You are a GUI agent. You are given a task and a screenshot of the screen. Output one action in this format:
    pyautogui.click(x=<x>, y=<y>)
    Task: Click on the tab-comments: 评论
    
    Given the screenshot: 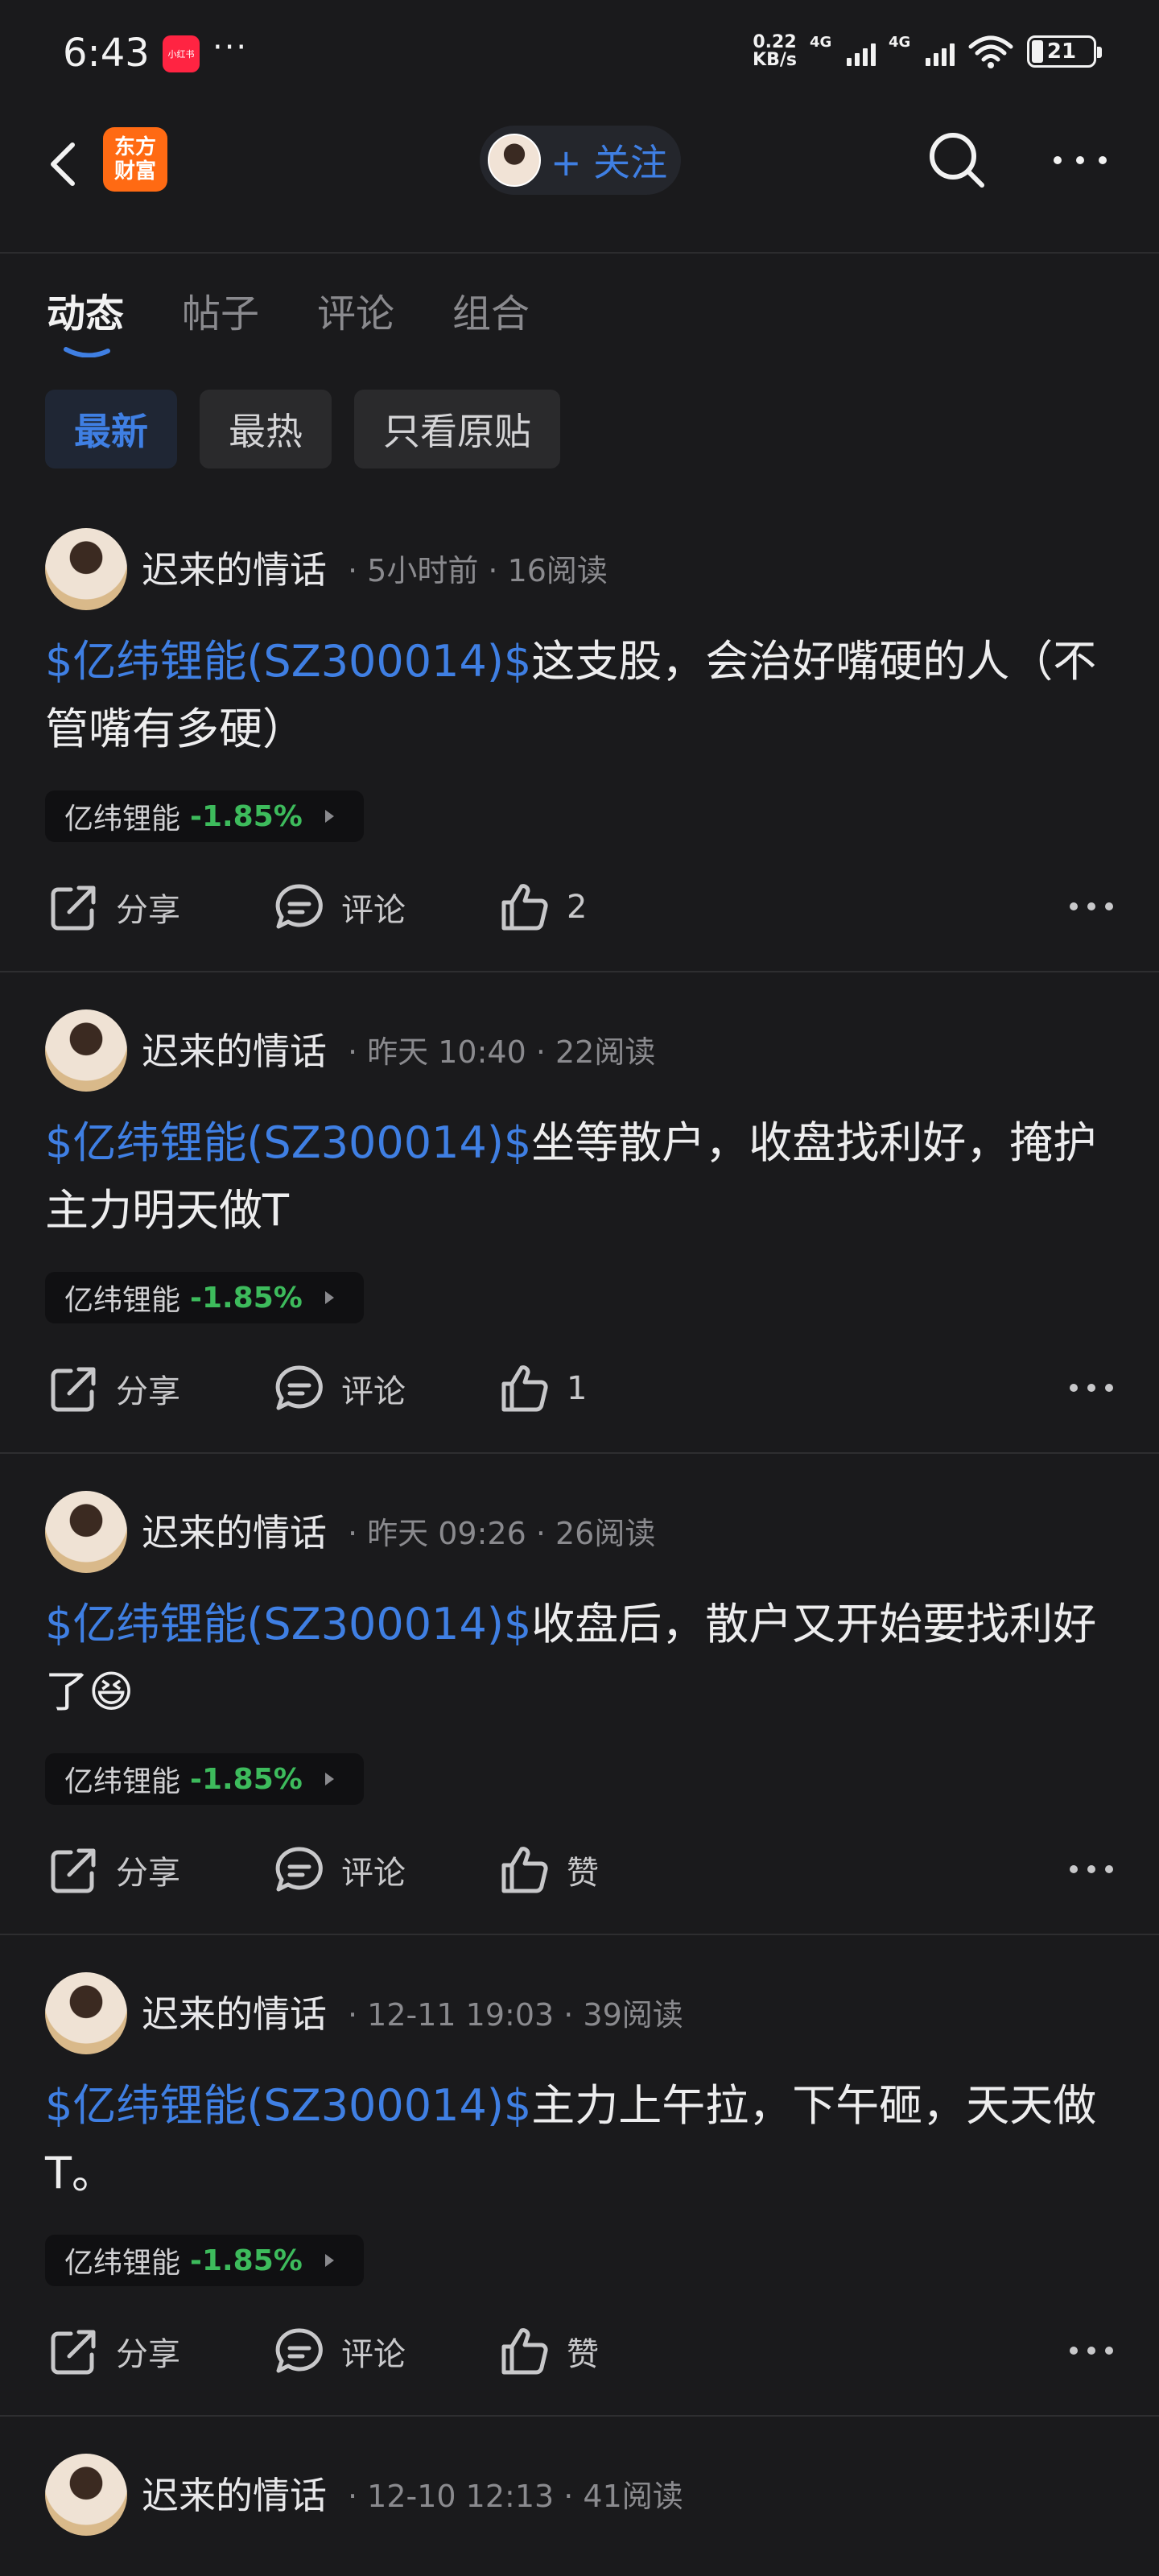 What is the action you would take?
    pyautogui.click(x=355, y=310)
    